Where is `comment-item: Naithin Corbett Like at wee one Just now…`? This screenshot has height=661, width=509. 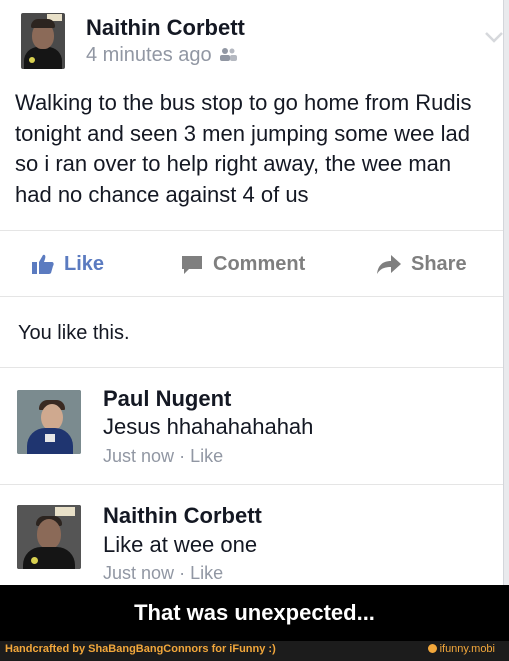
comment-item: Naithin Corbett Like at wee one Just now… is located at coordinates (251, 535).